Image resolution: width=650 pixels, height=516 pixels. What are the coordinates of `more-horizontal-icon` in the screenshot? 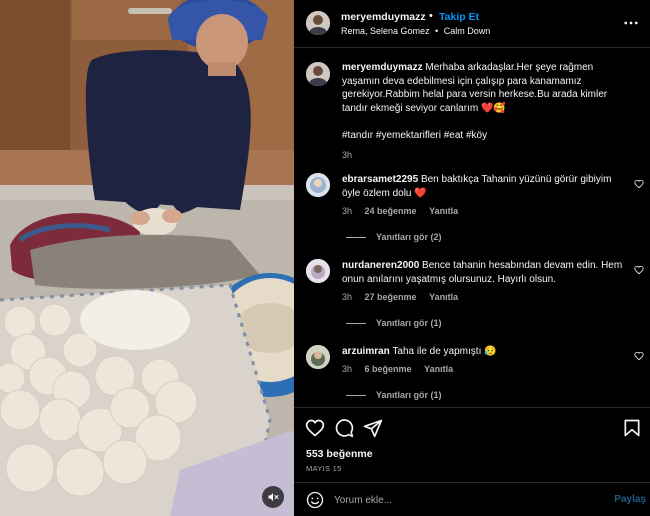 It's located at (631, 23).